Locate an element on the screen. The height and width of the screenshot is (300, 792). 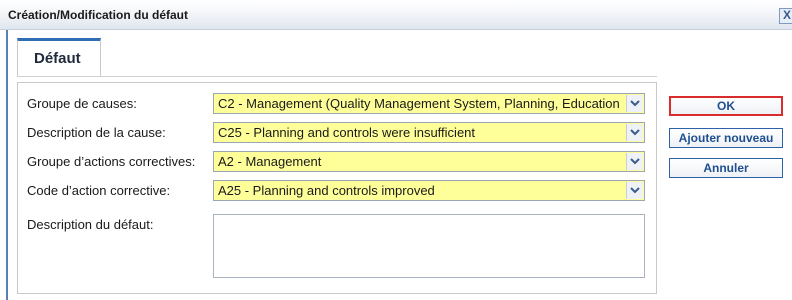
dialog-left-border is located at coordinates (7, 165).